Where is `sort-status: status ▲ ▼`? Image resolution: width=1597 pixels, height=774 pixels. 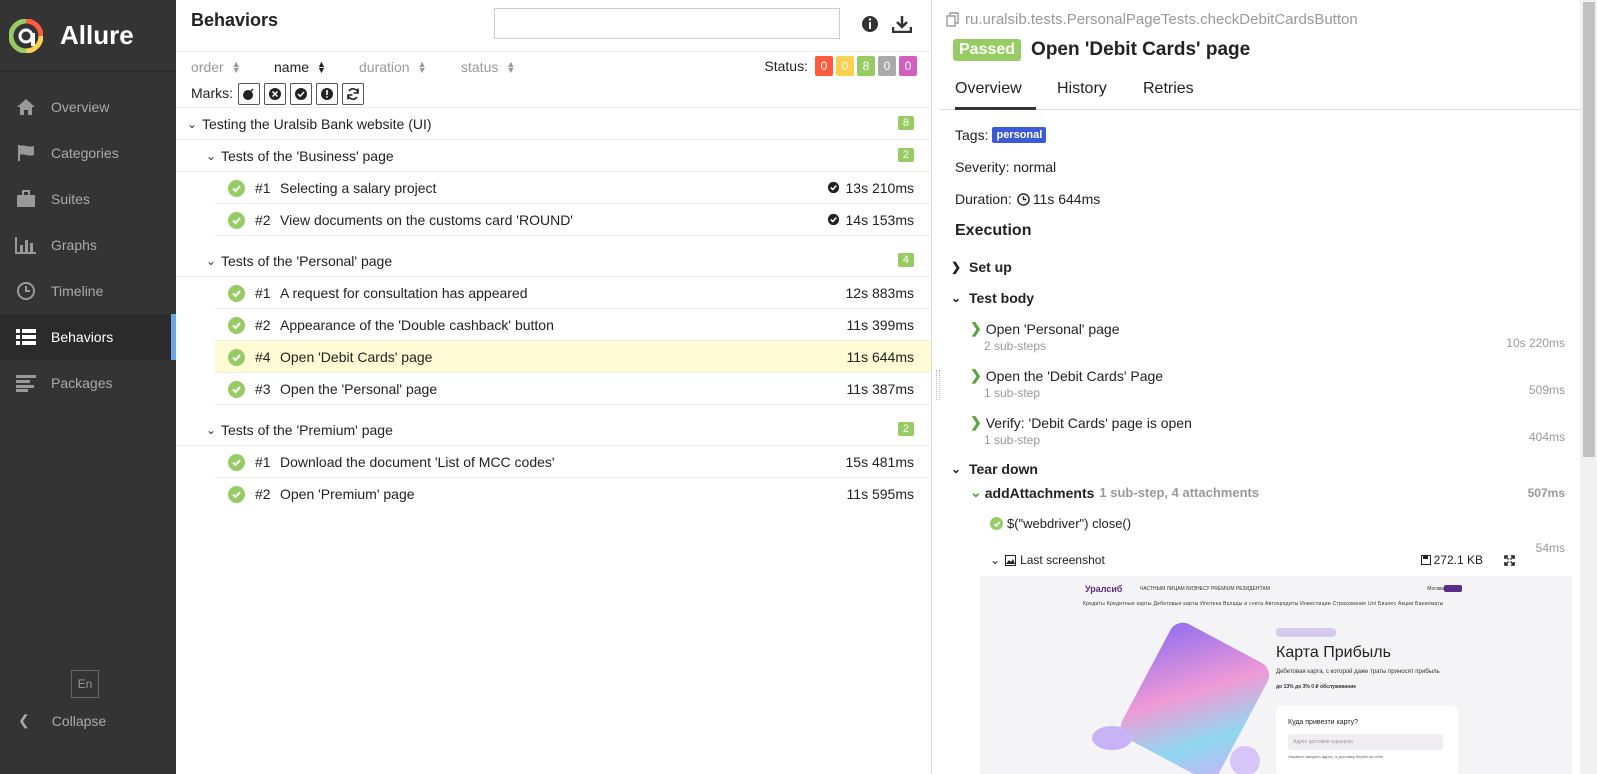
sort-status: status ▲ ▼ is located at coordinates (488, 67).